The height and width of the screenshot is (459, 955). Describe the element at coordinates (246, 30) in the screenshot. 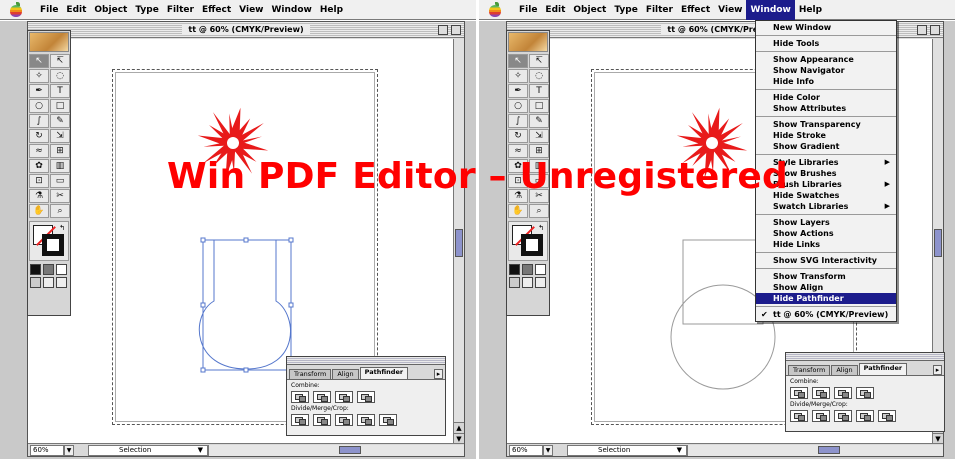

I see `document-titlebar: tt @ 60% (CMYK/Preview)` at that location.